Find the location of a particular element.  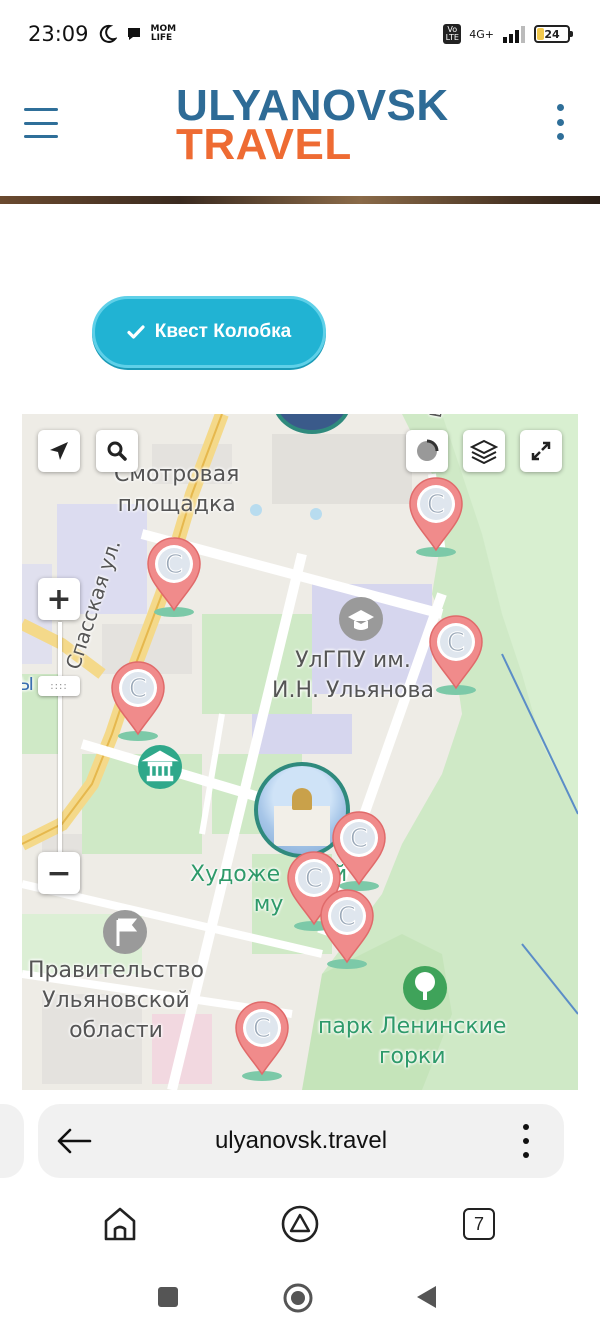

locate-button is located at coordinates (59, 451).